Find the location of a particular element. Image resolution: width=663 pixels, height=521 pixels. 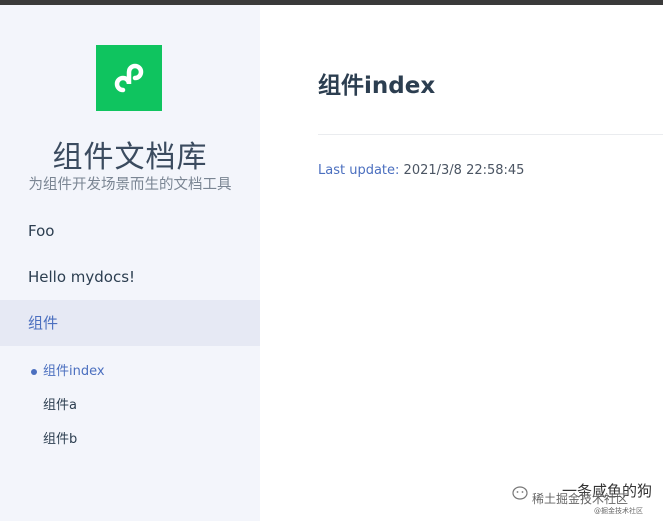

sidebar-subitem-label: 组件a is located at coordinates (60, 405).